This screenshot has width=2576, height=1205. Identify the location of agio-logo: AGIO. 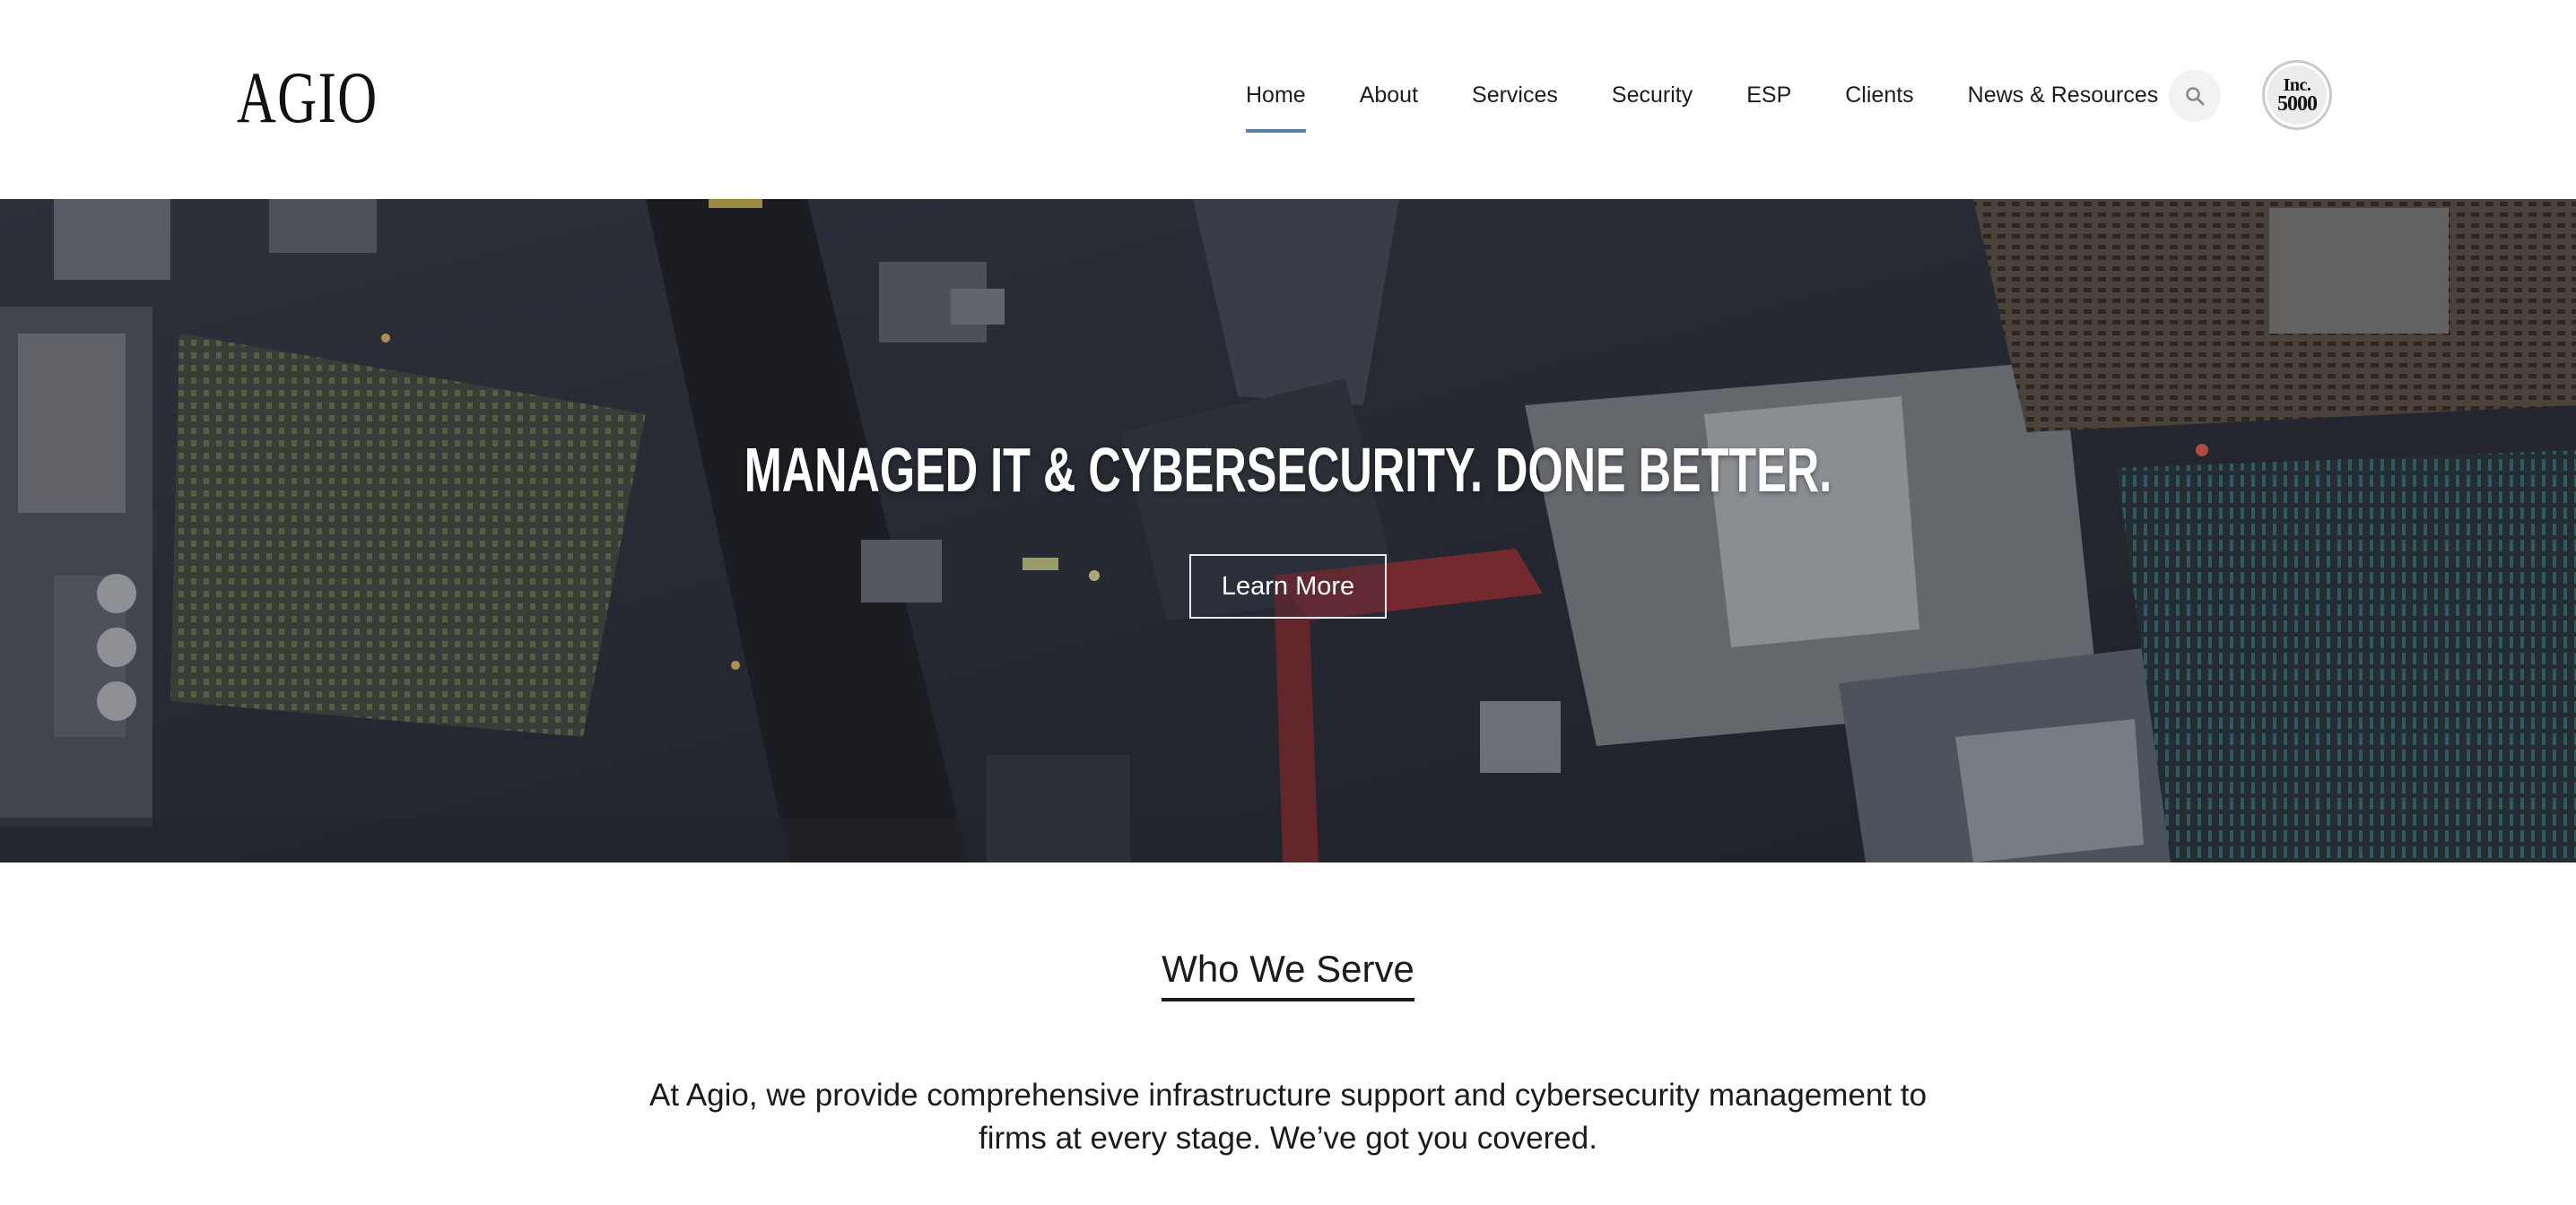
(308, 97).